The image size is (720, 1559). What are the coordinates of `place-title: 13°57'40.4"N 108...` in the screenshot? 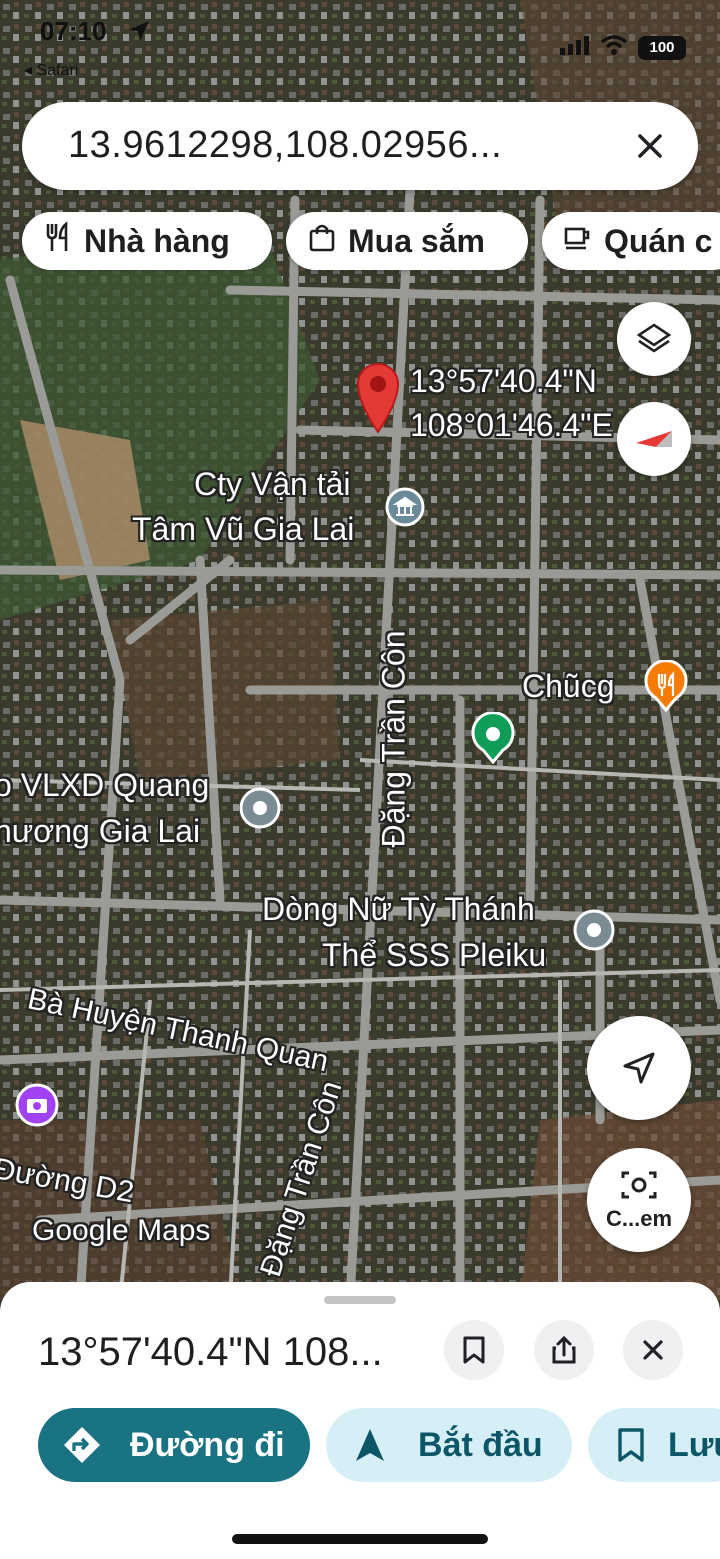 It's located at (210, 1352).